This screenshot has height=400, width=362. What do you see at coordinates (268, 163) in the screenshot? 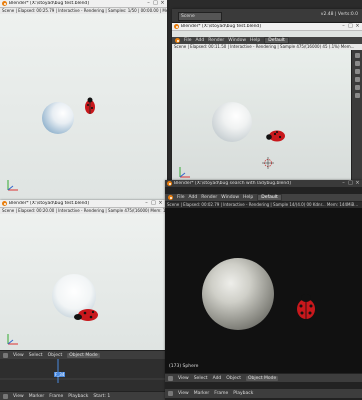
I see `3d-cursor-icon` at bounding box center [268, 163].